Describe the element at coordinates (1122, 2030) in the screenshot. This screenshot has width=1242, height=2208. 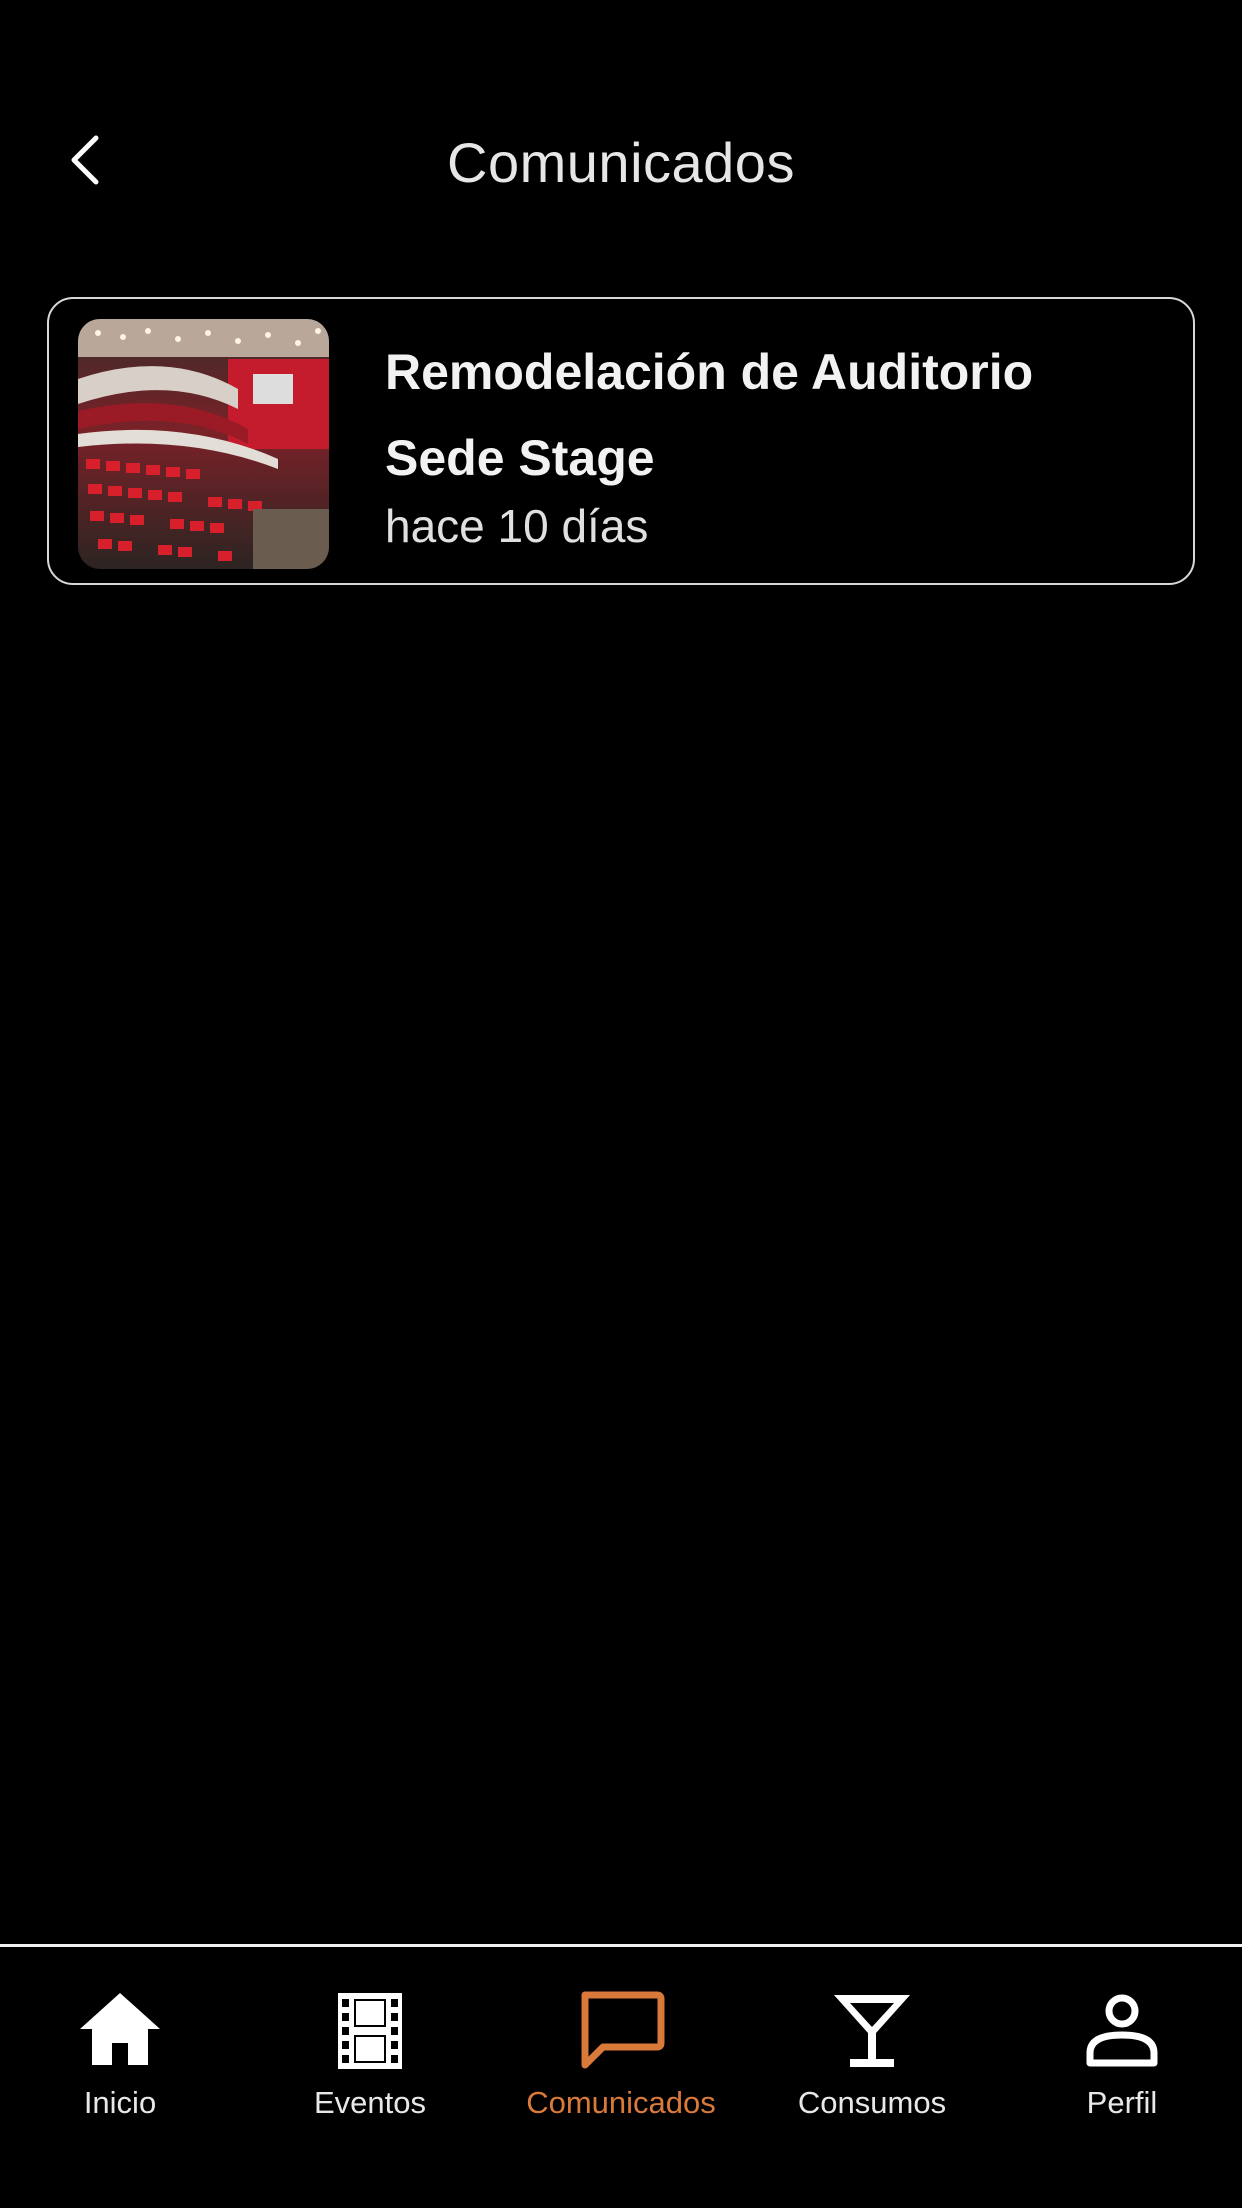
I see `user-icon` at that location.